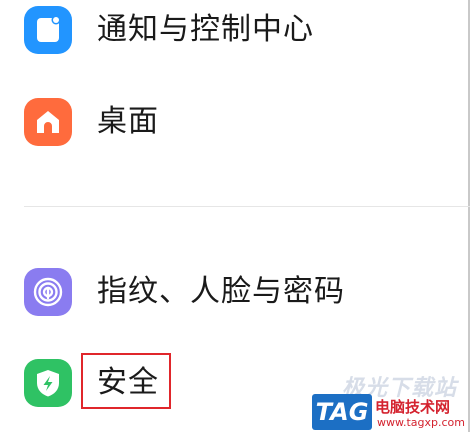 Image resolution: width=470 pixels, height=432 pixels. I want to click on fingerprint-icon, so click(48, 292).